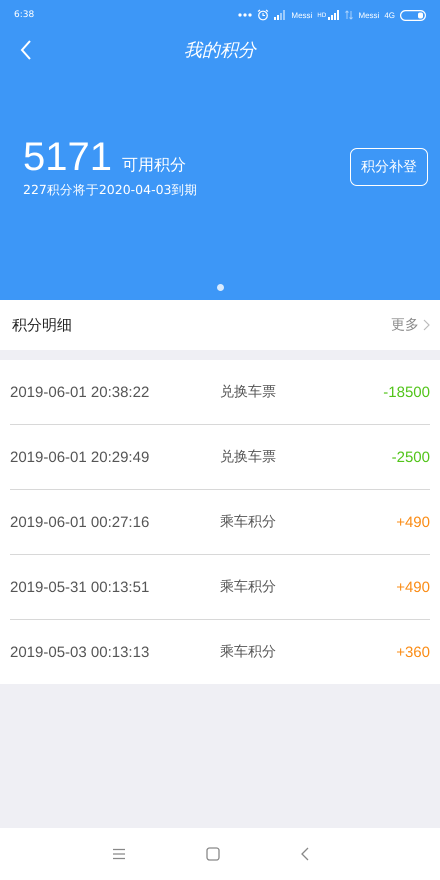 The width and height of the screenshot is (440, 880). Describe the element at coordinates (80, 457) in the screenshot. I see `record-time: 2019-06-01 20:29:49` at that location.